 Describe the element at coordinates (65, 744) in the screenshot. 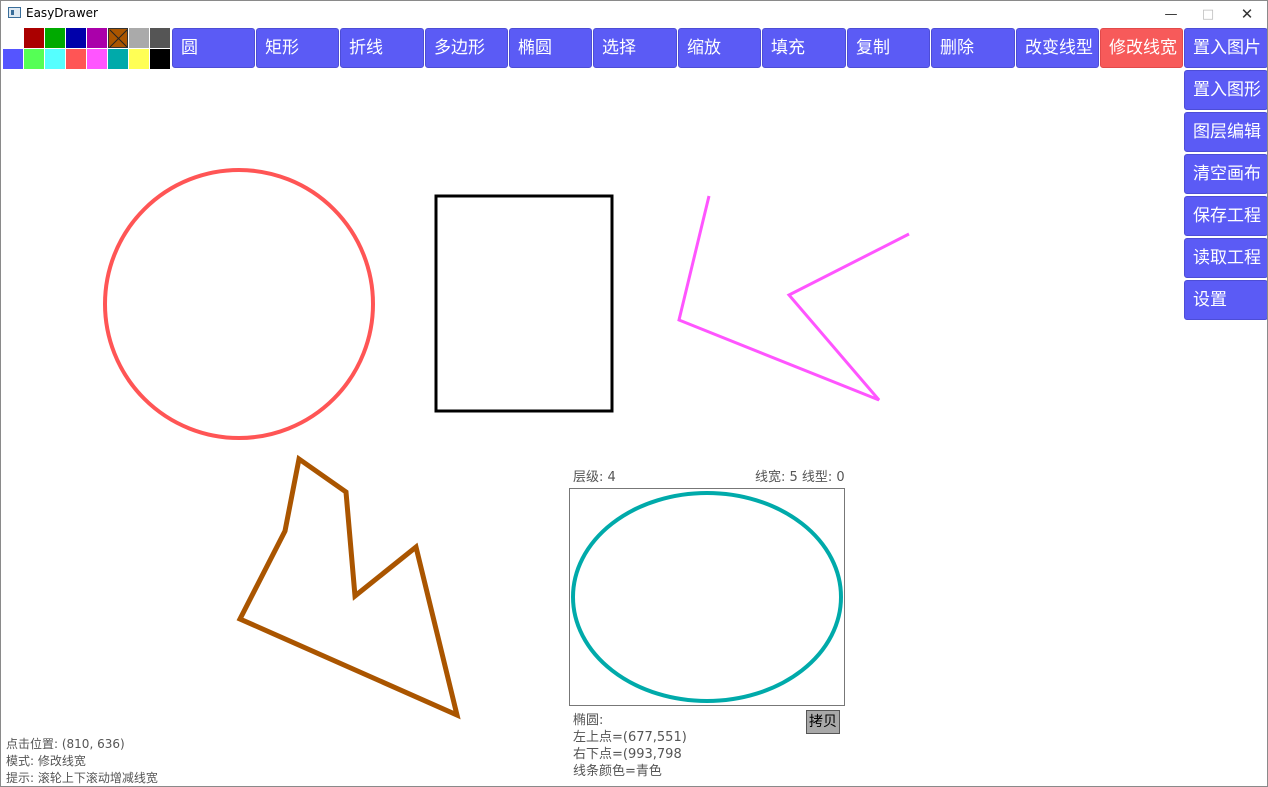

I see `click-position-status: 点击位置: (810, 636)` at that location.